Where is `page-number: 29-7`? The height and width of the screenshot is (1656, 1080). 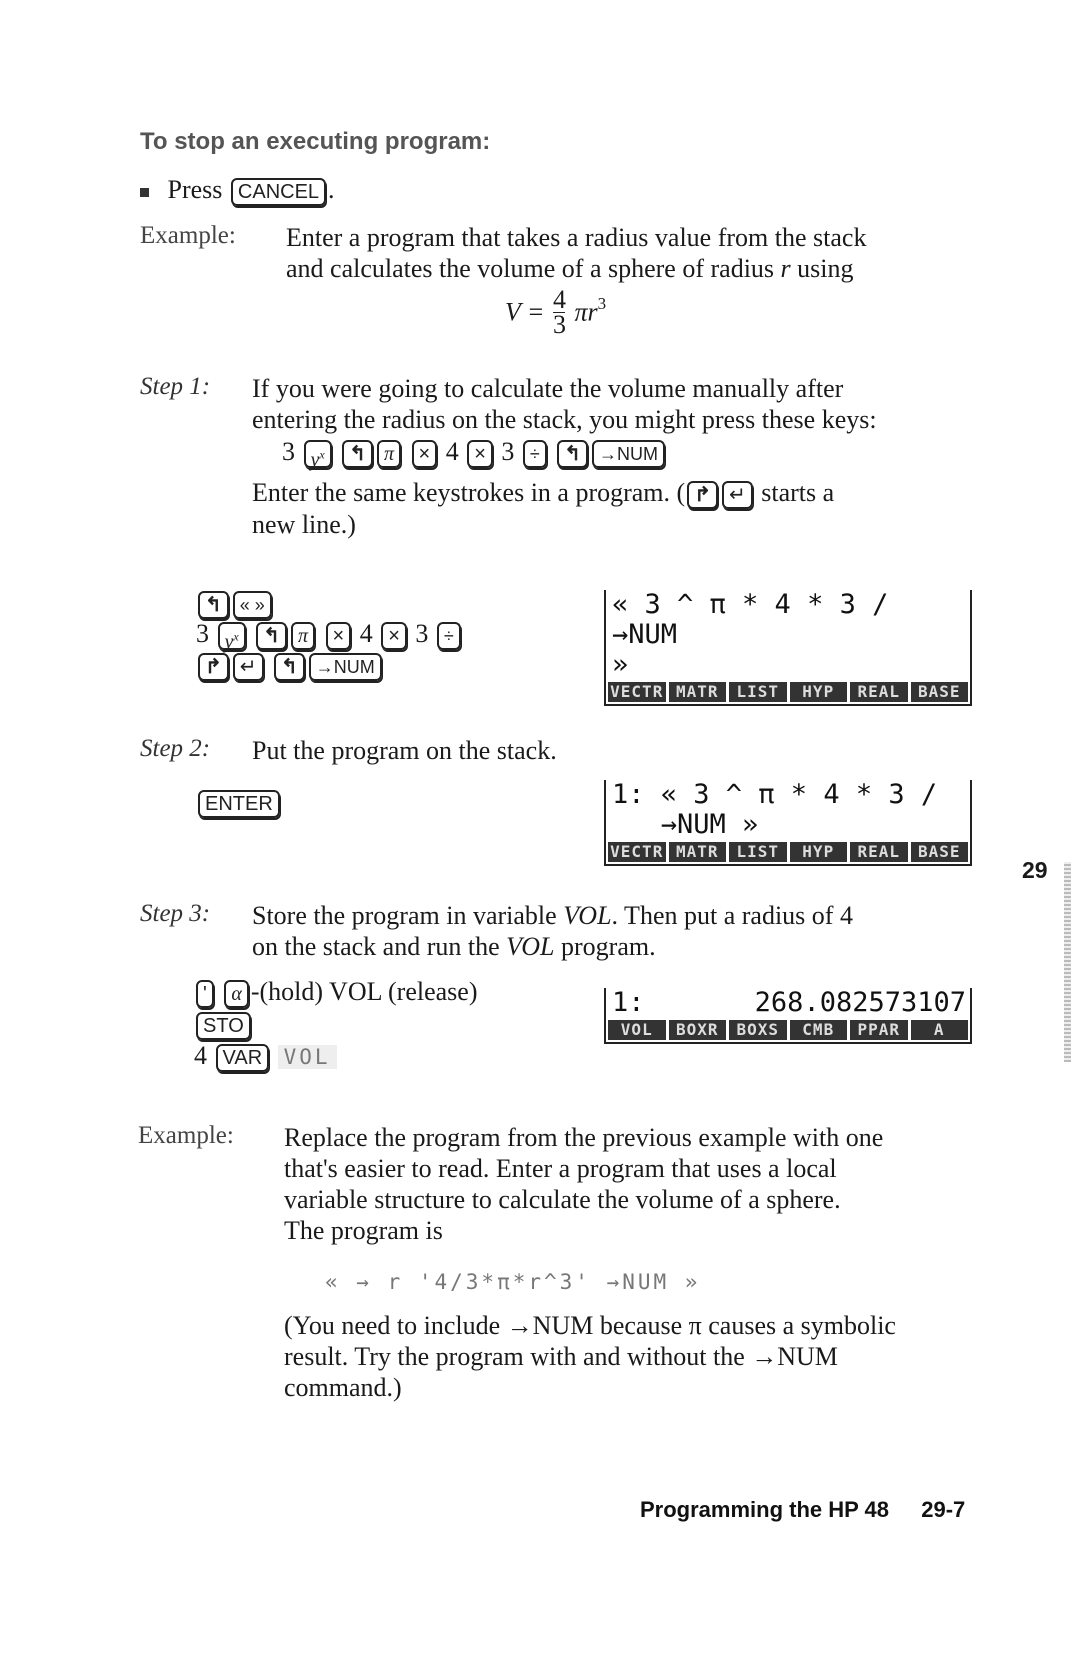
page-number: 29-7 is located at coordinates (943, 1509).